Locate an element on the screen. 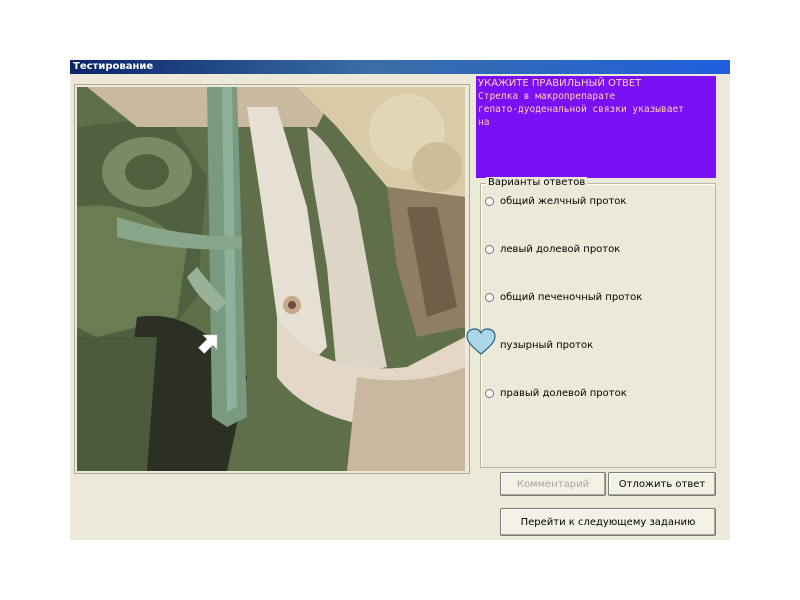 This screenshot has width=800, height=600. answer-option-1: общий желчный проток is located at coordinates (555, 201).